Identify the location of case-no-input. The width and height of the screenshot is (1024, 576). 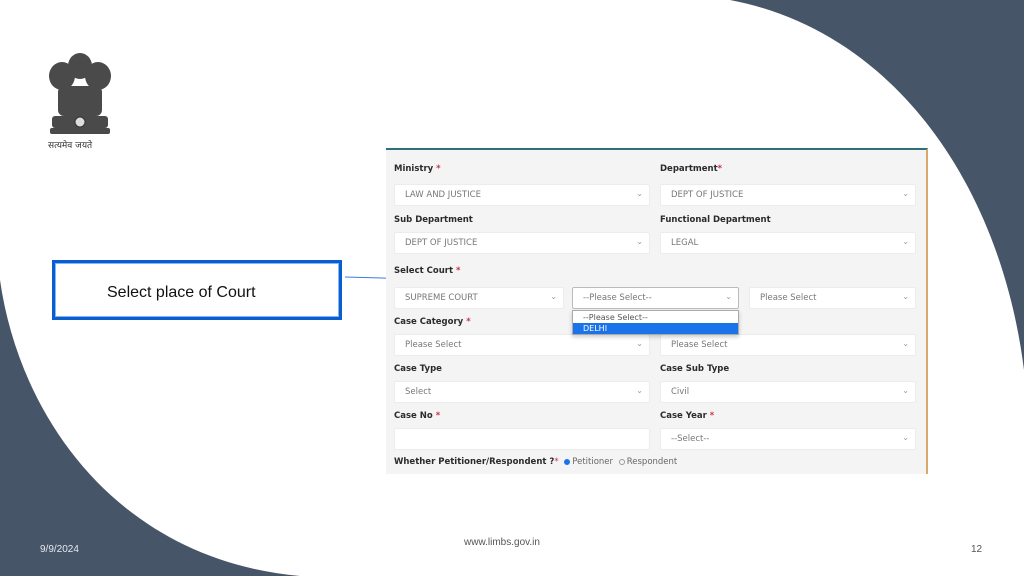
(522, 439).